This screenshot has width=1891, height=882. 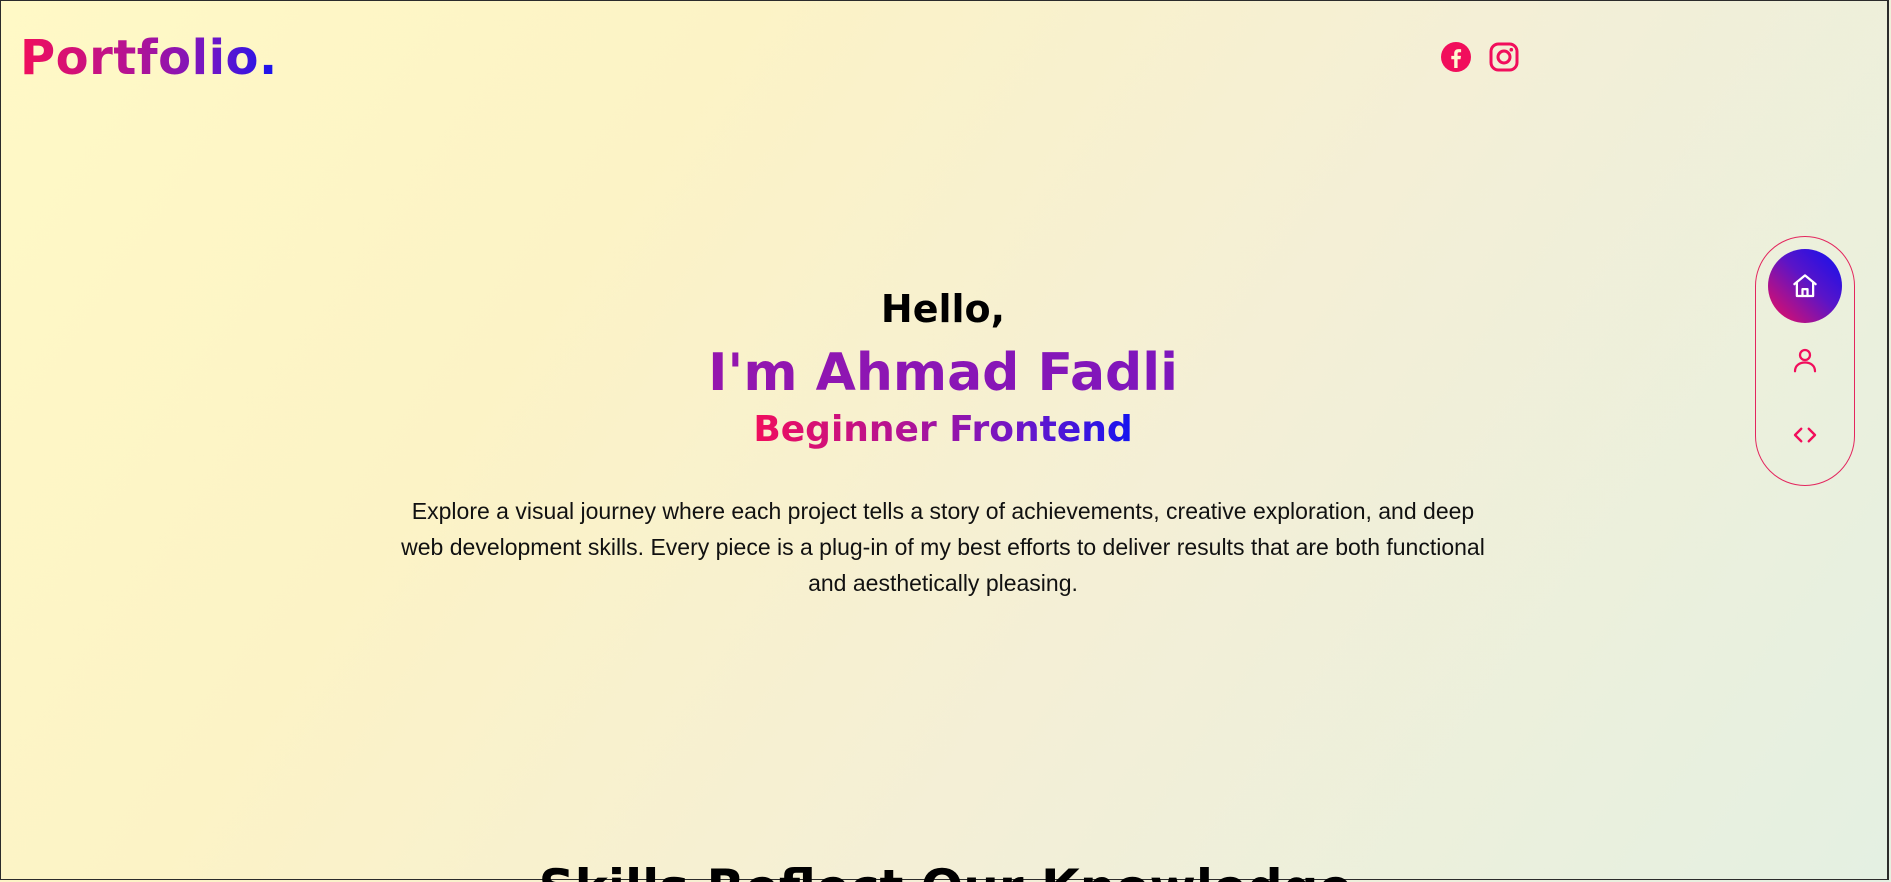 I want to click on facebook-icon, so click(x=1456, y=57).